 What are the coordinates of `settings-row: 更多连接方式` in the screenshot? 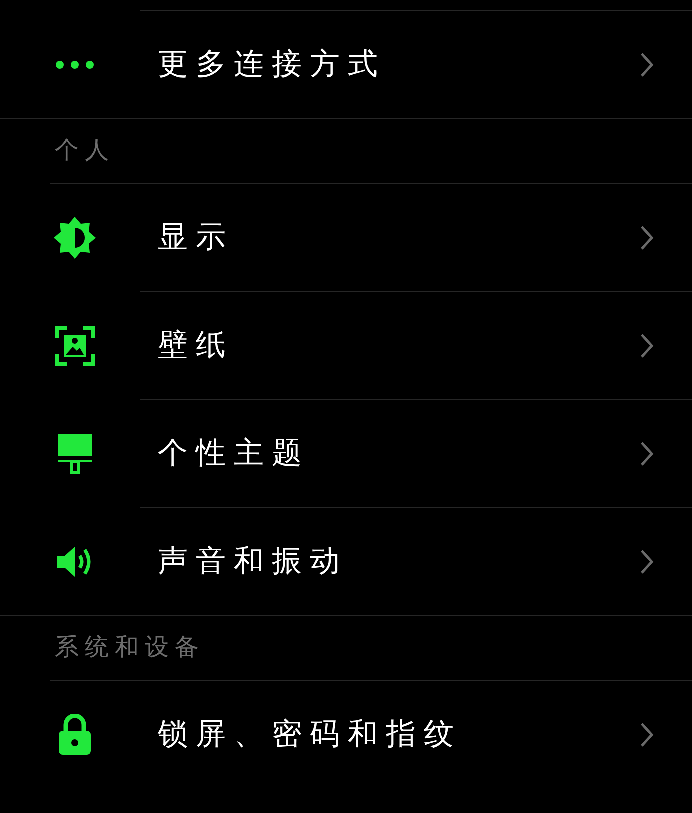 It's located at (346, 64).